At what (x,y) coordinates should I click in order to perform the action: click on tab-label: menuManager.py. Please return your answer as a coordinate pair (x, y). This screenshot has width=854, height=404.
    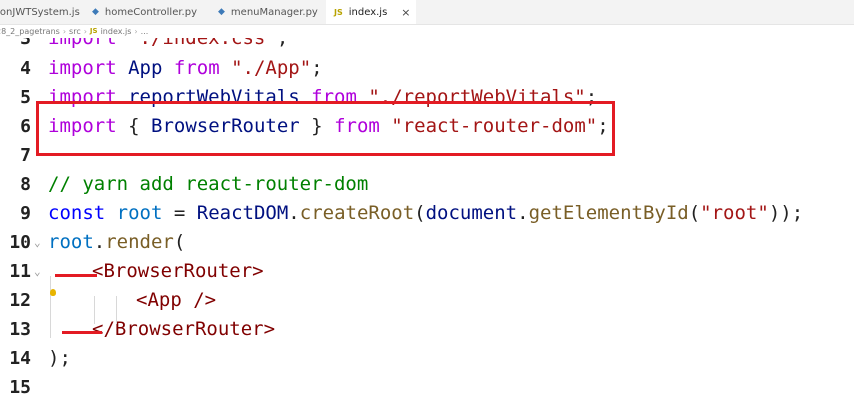
    Looking at the image, I should click on (274, 12).